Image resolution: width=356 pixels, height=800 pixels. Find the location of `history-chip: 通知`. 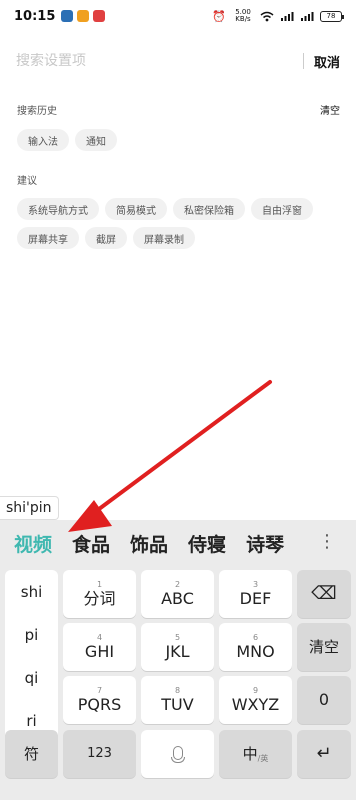

history-chip: 通知 is located at coordinates (96, 140).